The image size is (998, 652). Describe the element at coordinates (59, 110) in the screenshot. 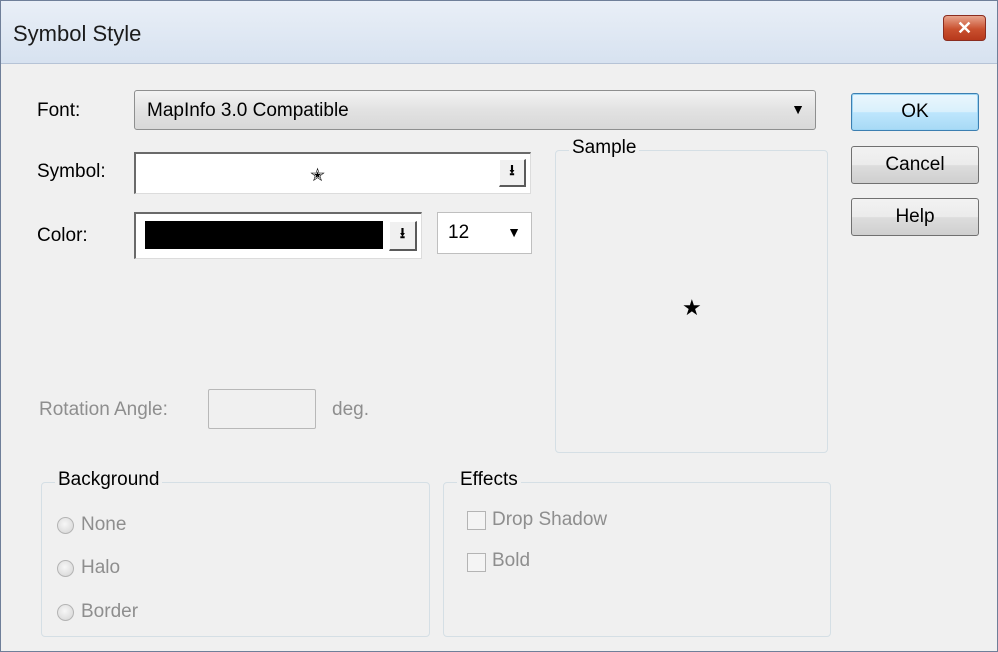

I see `font-label: Font:` at that location.